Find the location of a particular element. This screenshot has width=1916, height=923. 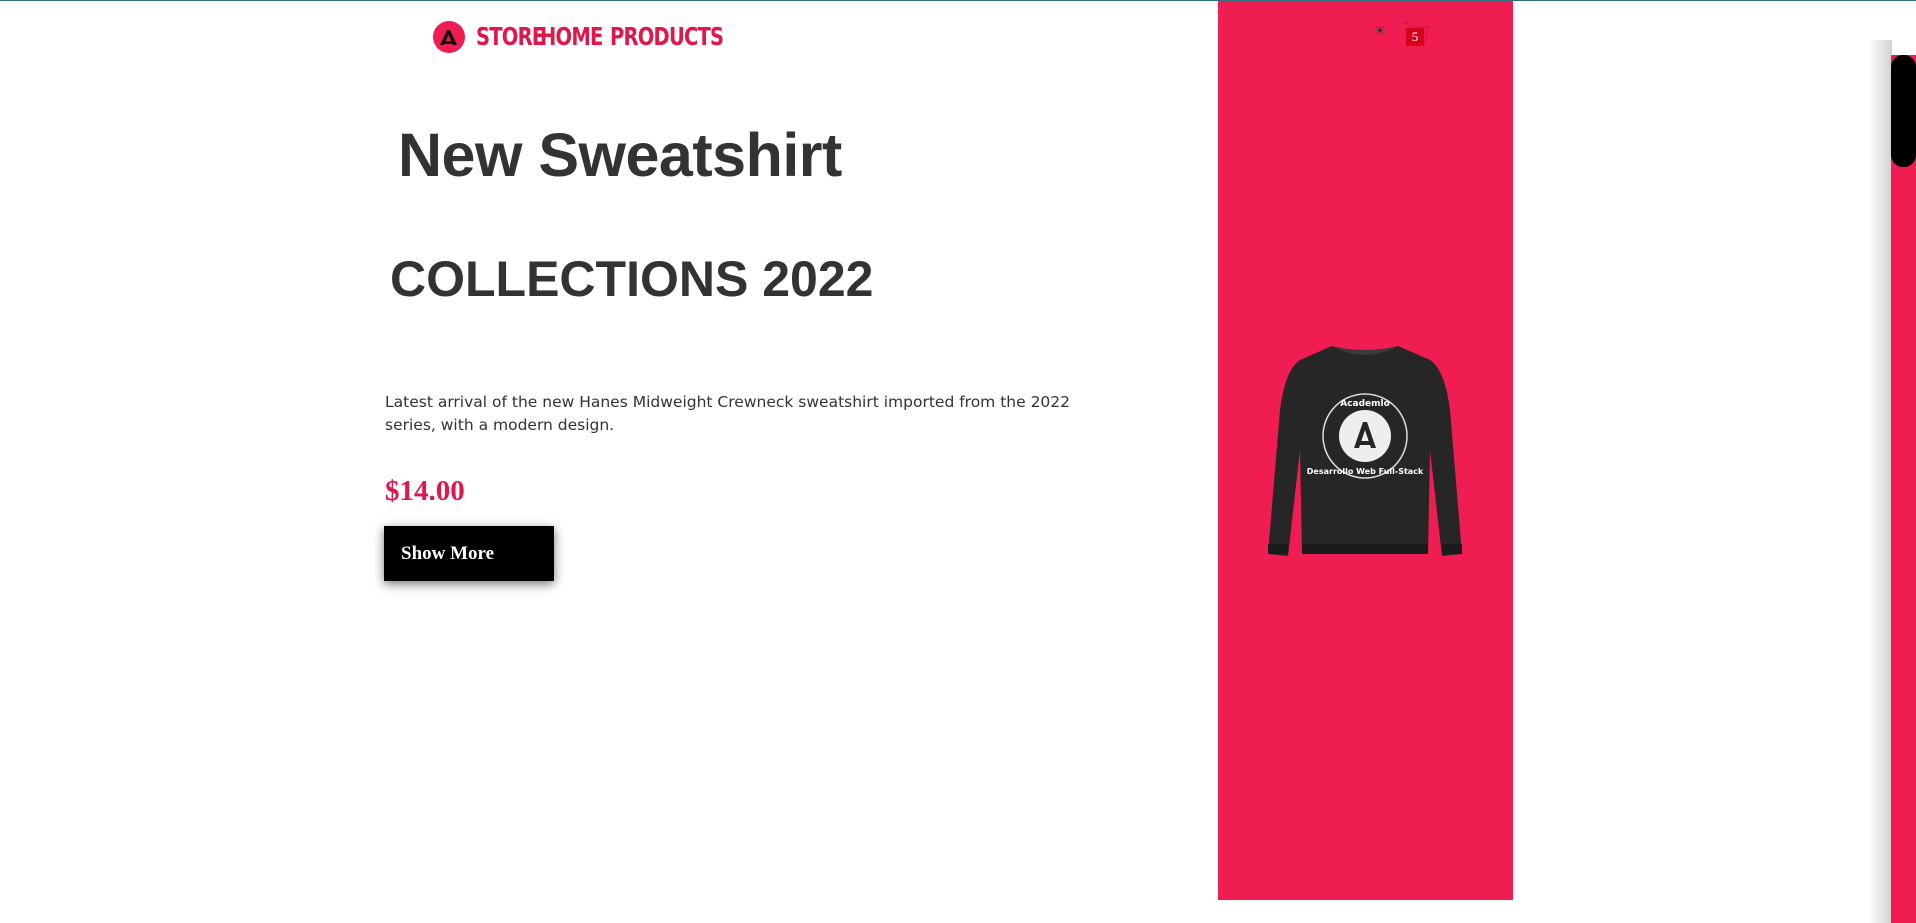

nav-link-home: HOME is located at coordinates (571, 37).